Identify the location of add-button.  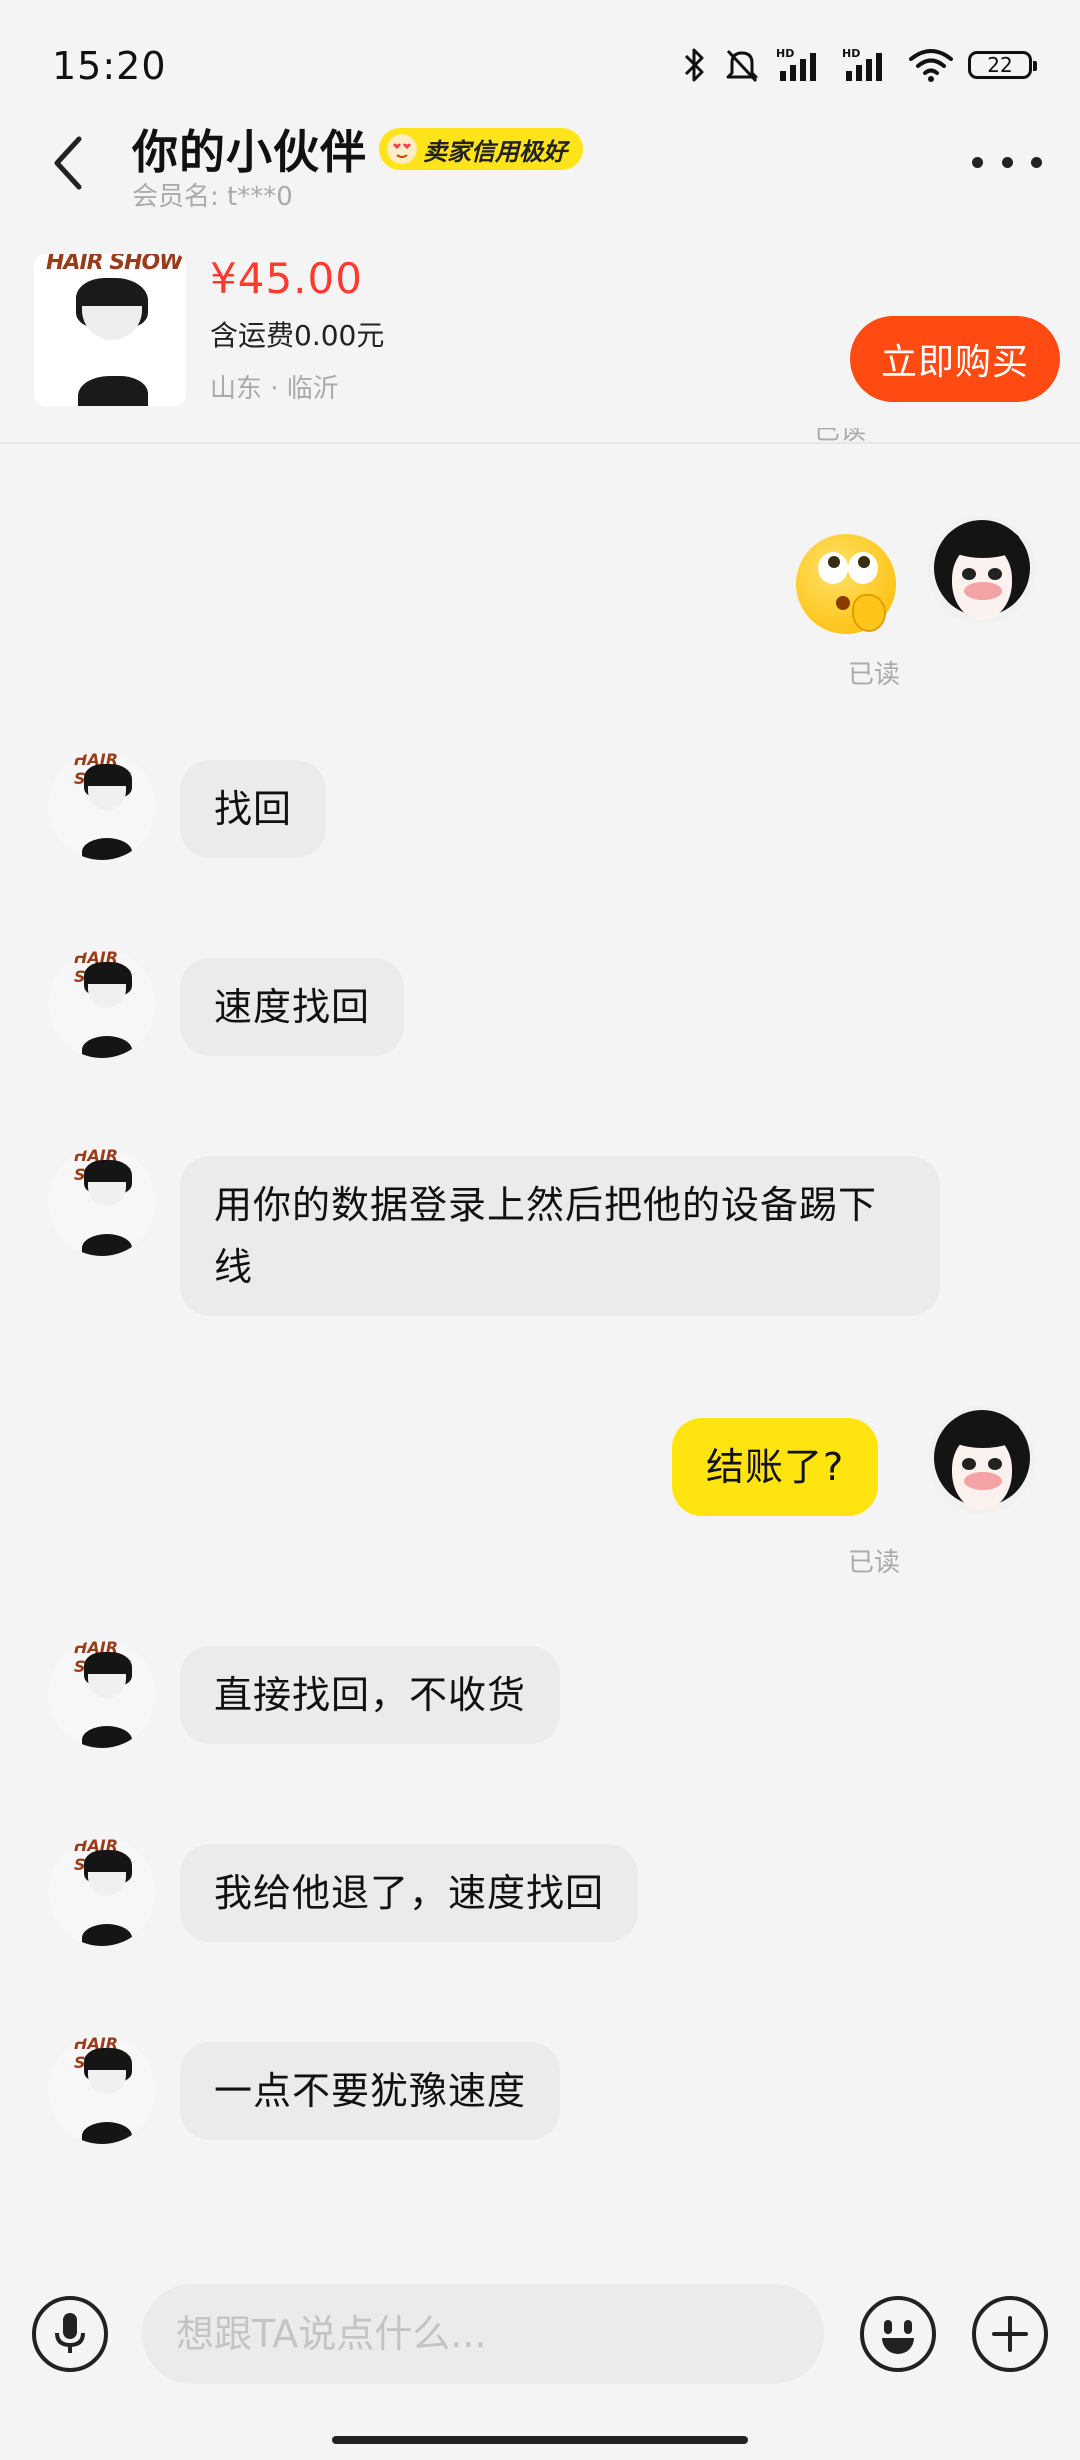
(1010, 2334).